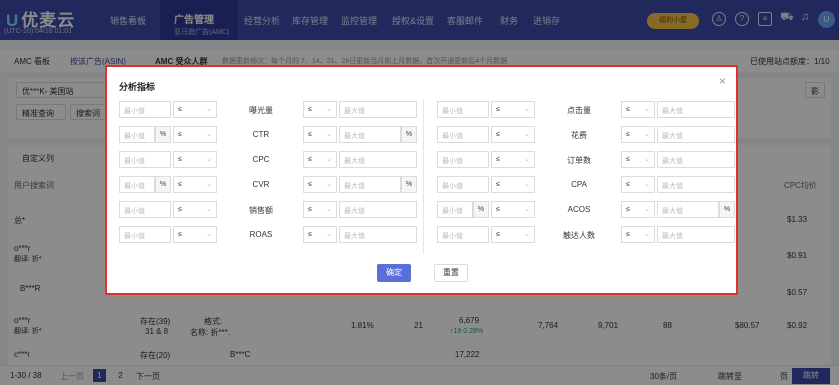  I want to click on left-metric-1-label: 曝光量, so click(261, 110).